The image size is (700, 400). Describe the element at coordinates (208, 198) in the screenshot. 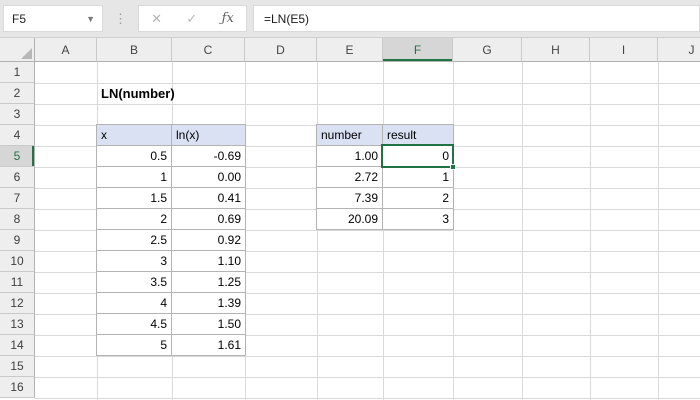

I see `cell: 0.41` at that location.